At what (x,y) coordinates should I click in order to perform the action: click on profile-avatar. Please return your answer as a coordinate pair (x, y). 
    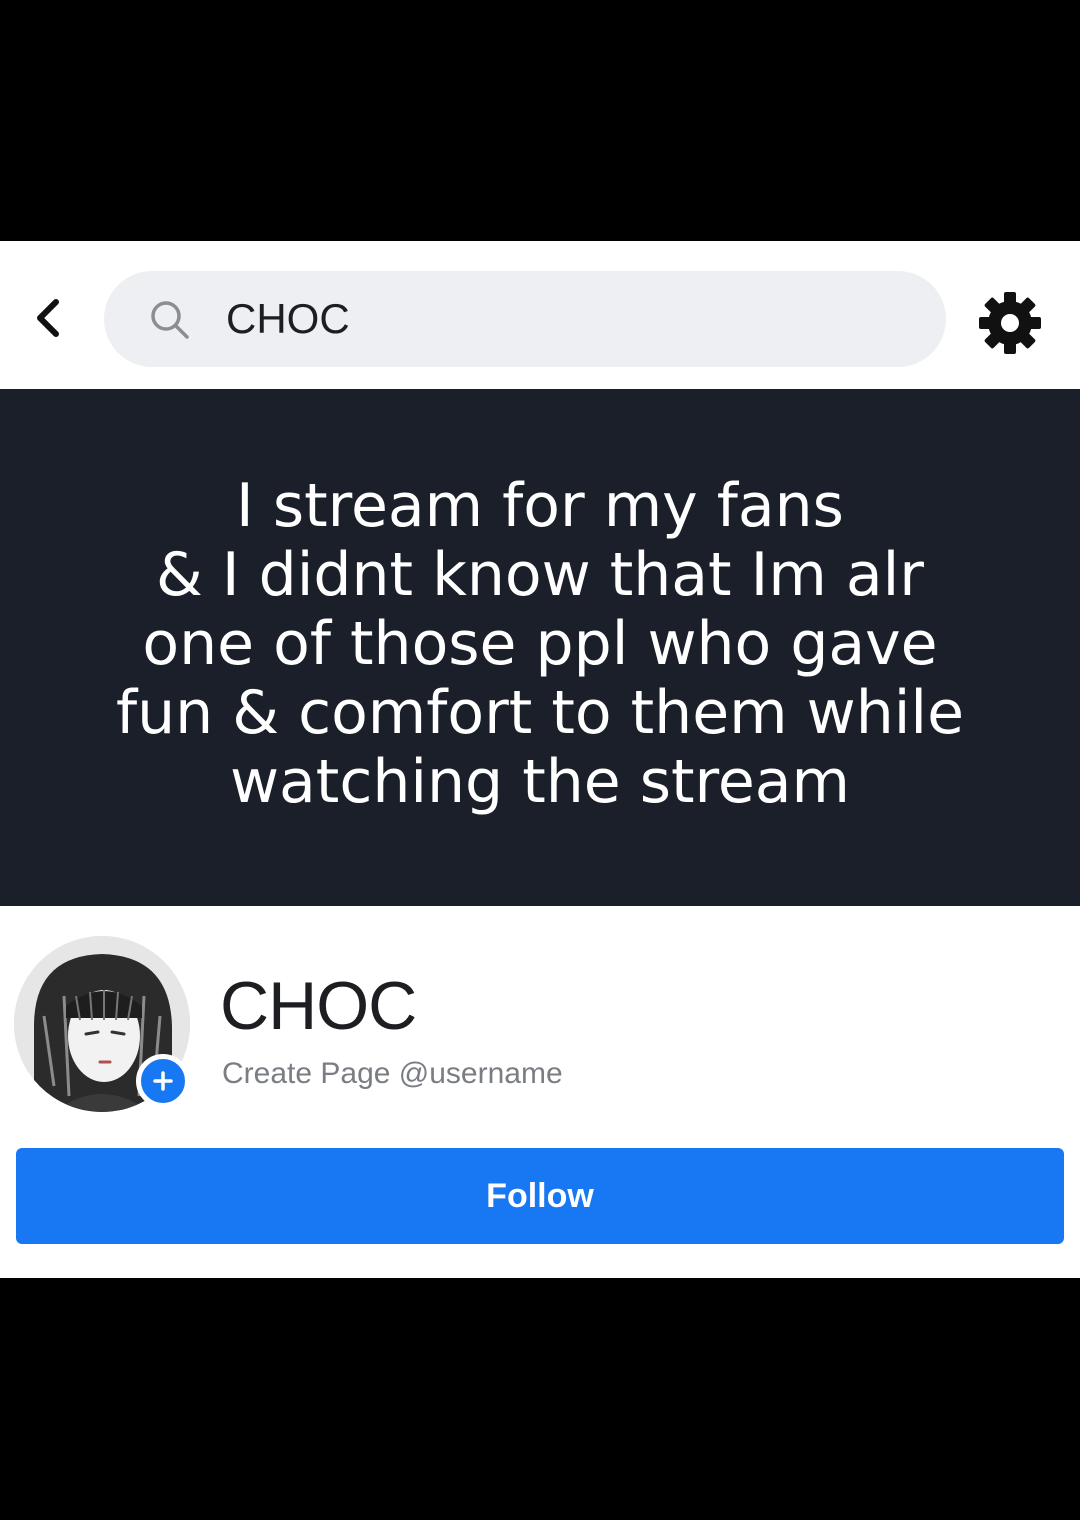
    Looking at the image, I should click on (102, 1024).